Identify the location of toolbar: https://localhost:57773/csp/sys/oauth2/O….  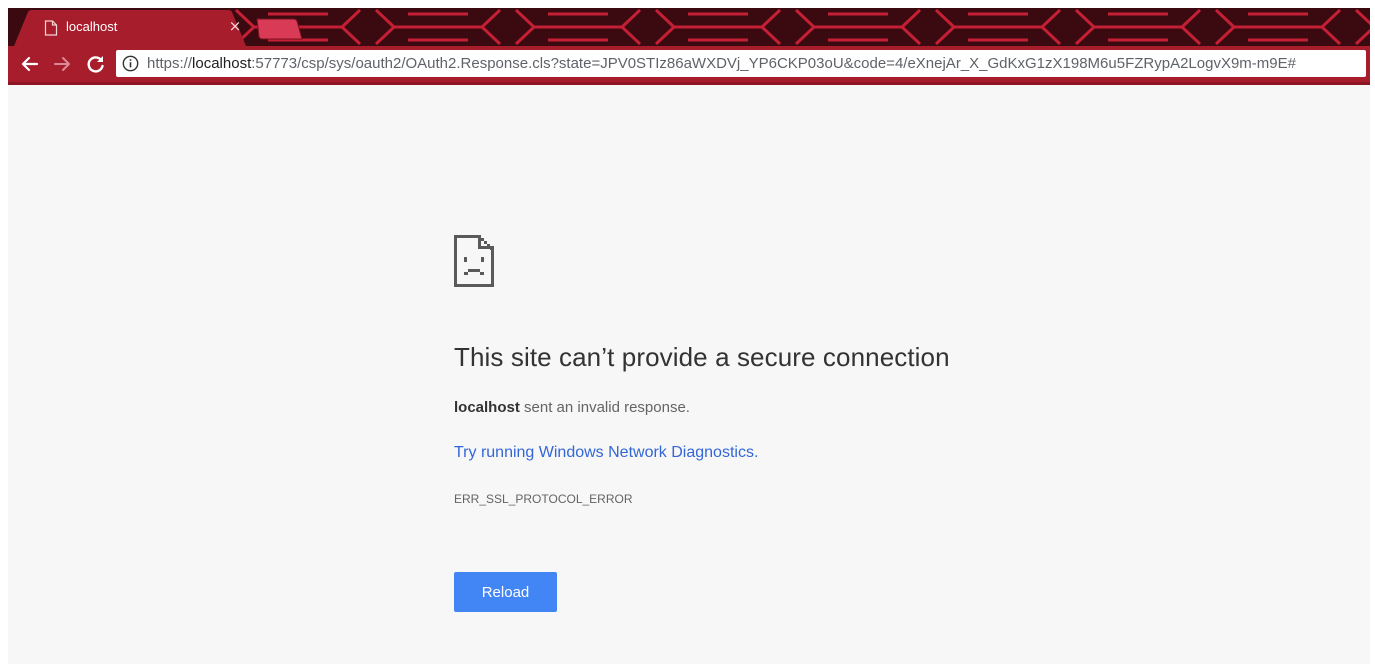
(689, 64).